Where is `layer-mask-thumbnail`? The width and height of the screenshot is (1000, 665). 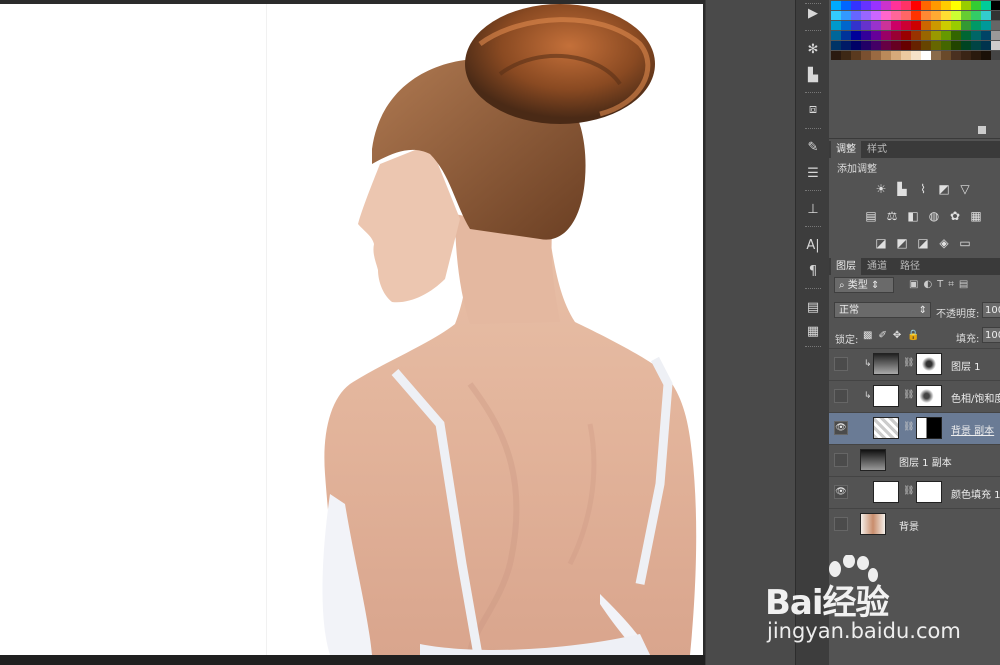 layer-mask-thumbnail is located at coordinates (929, 364).